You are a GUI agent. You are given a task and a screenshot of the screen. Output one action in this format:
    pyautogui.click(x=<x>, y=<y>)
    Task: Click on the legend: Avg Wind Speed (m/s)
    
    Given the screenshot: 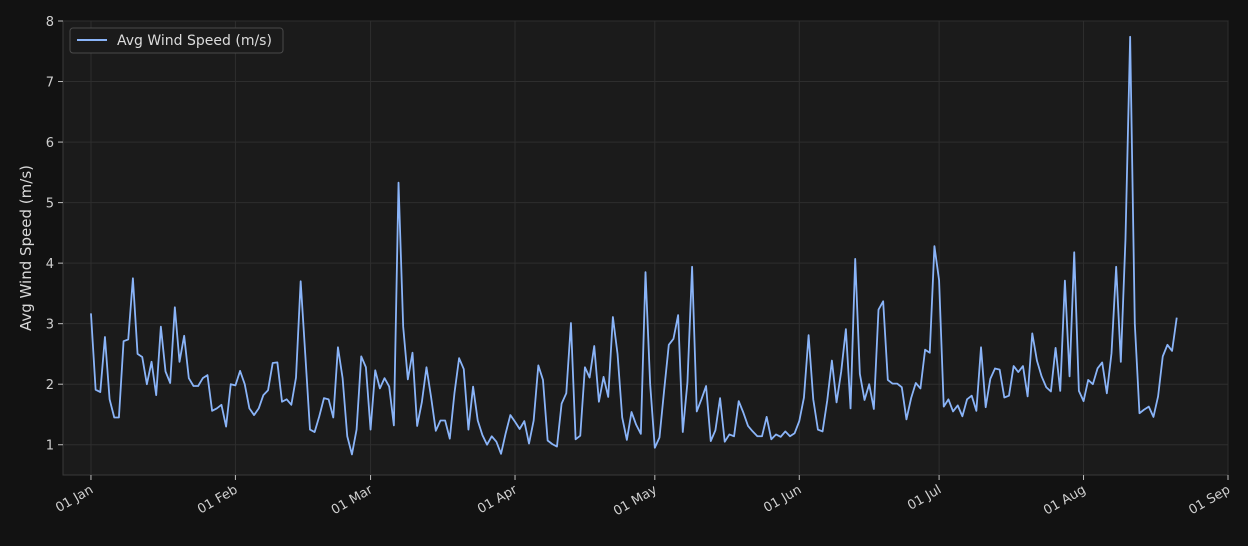 What is the action you would take?
    pyautogui.click(x=176, y=40)
    